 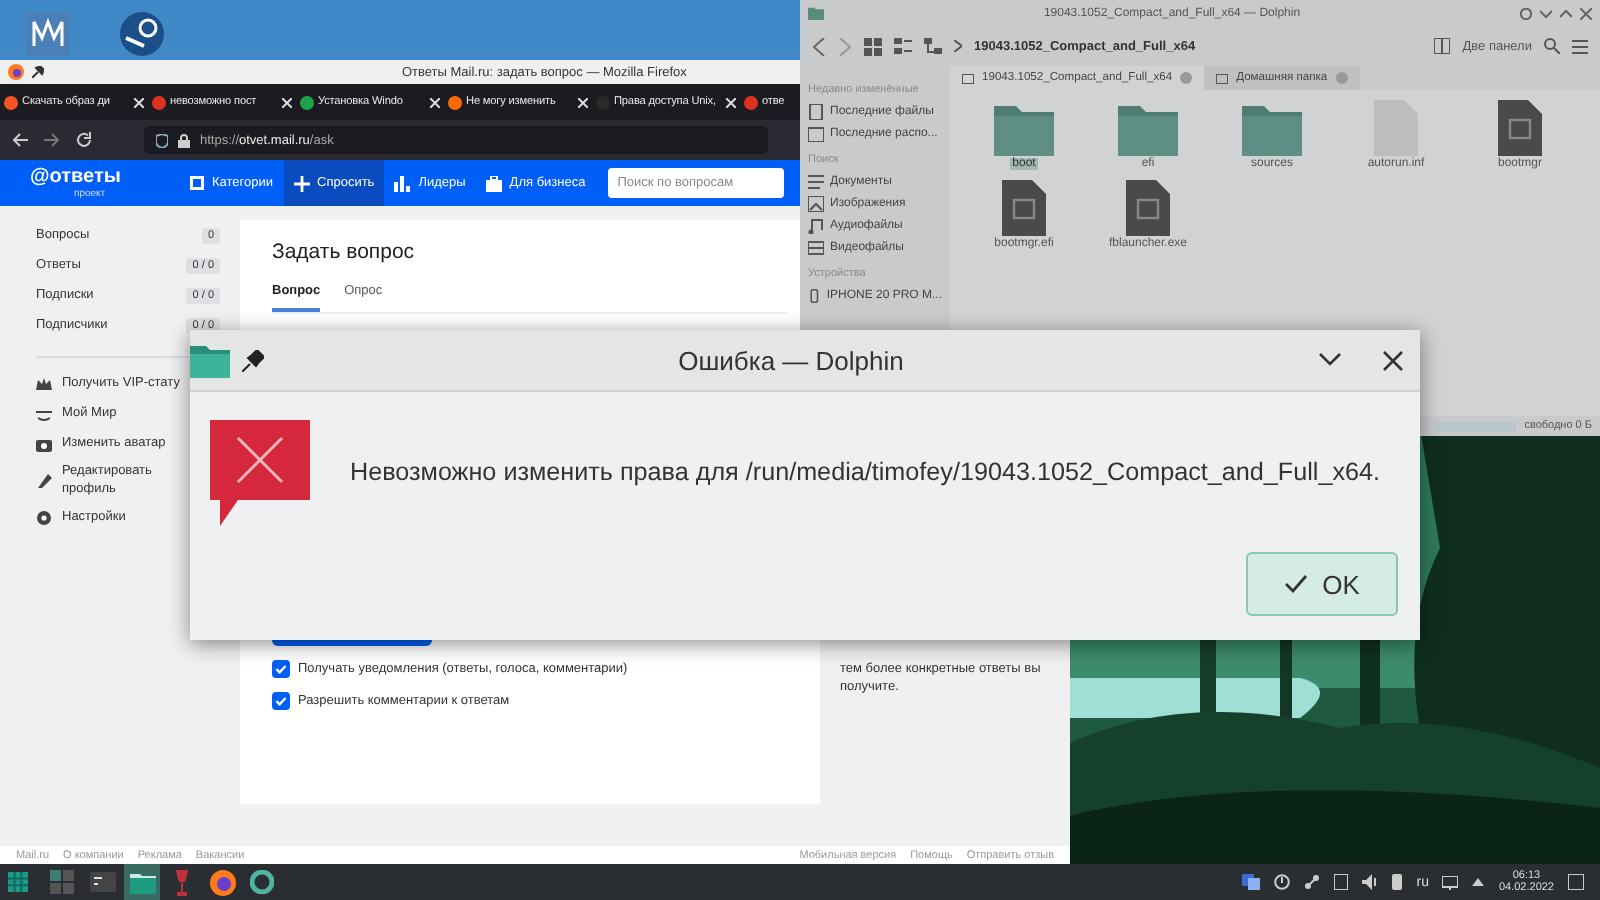 I want to click on settings-icon, so click(x=44, y=517).